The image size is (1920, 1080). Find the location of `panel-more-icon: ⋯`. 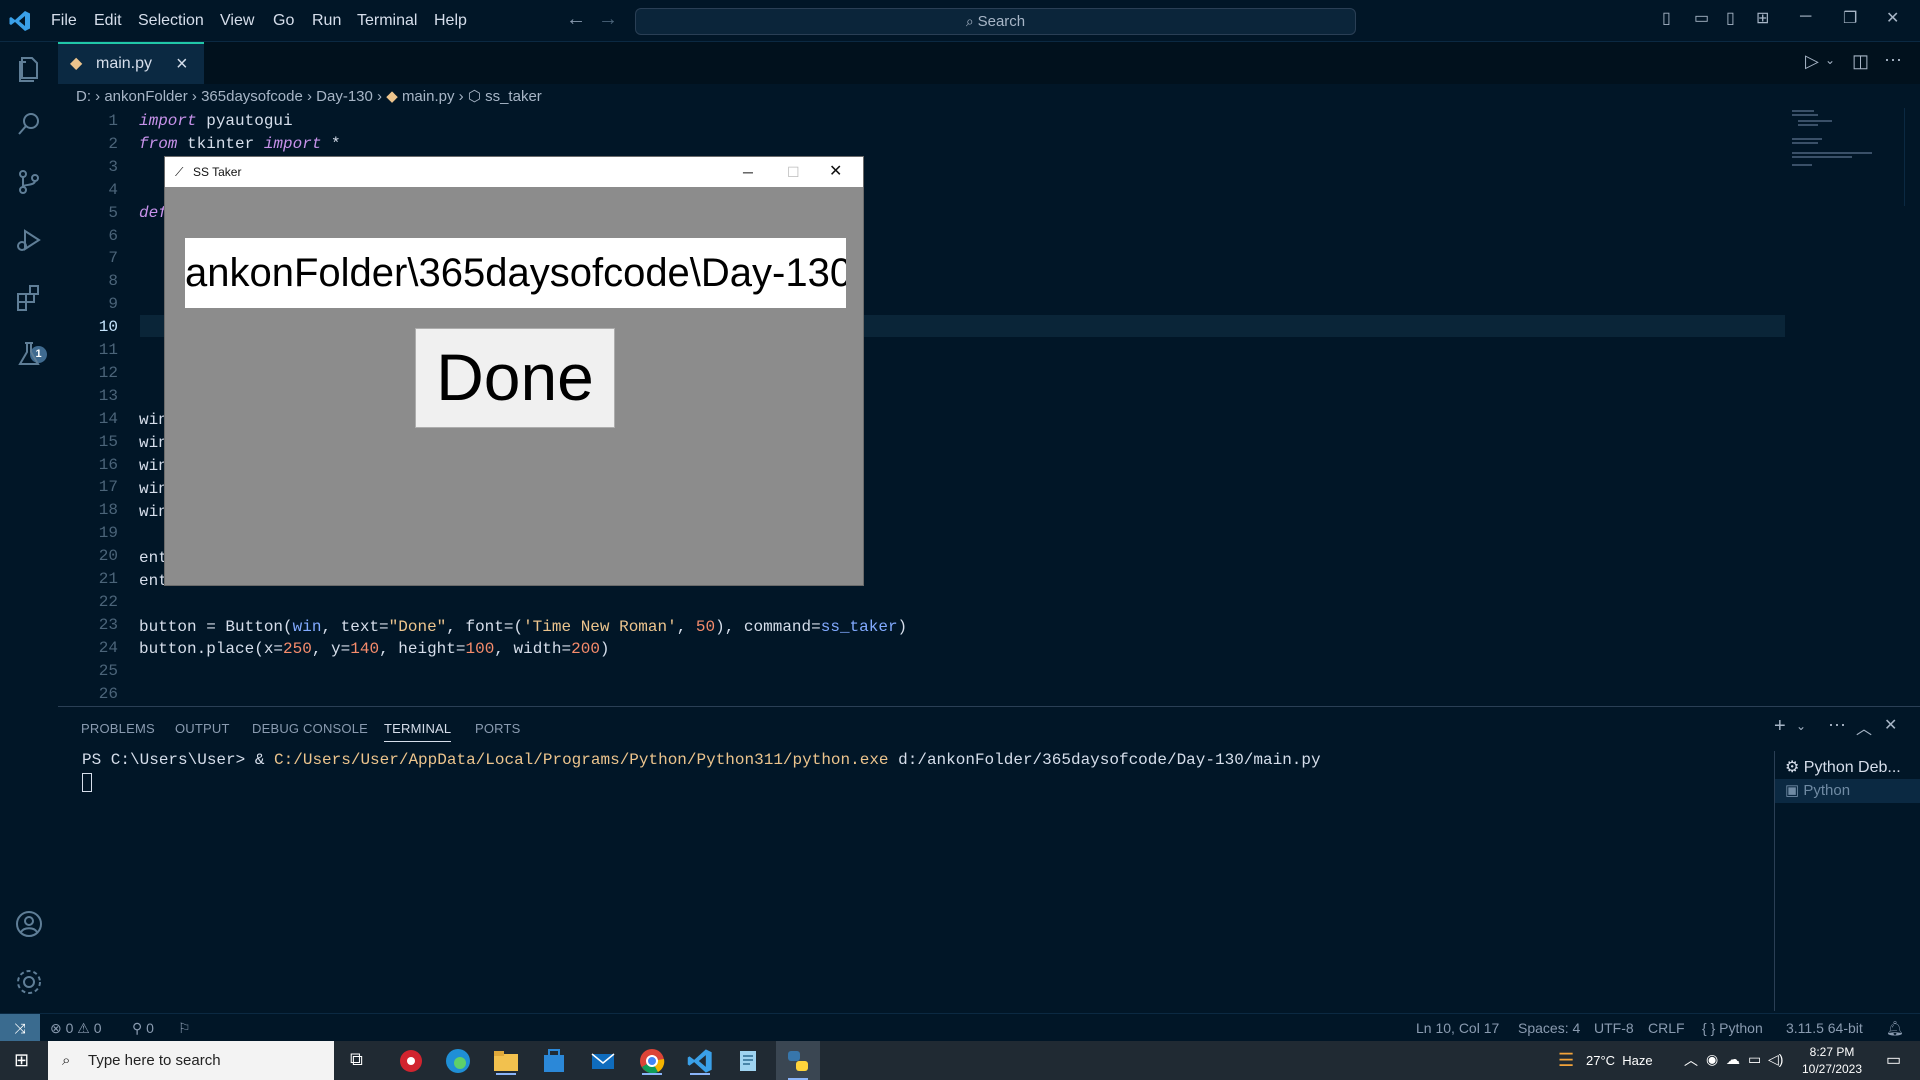

panel-more-icon: ⋯ is located at coordinates (1837, 725).